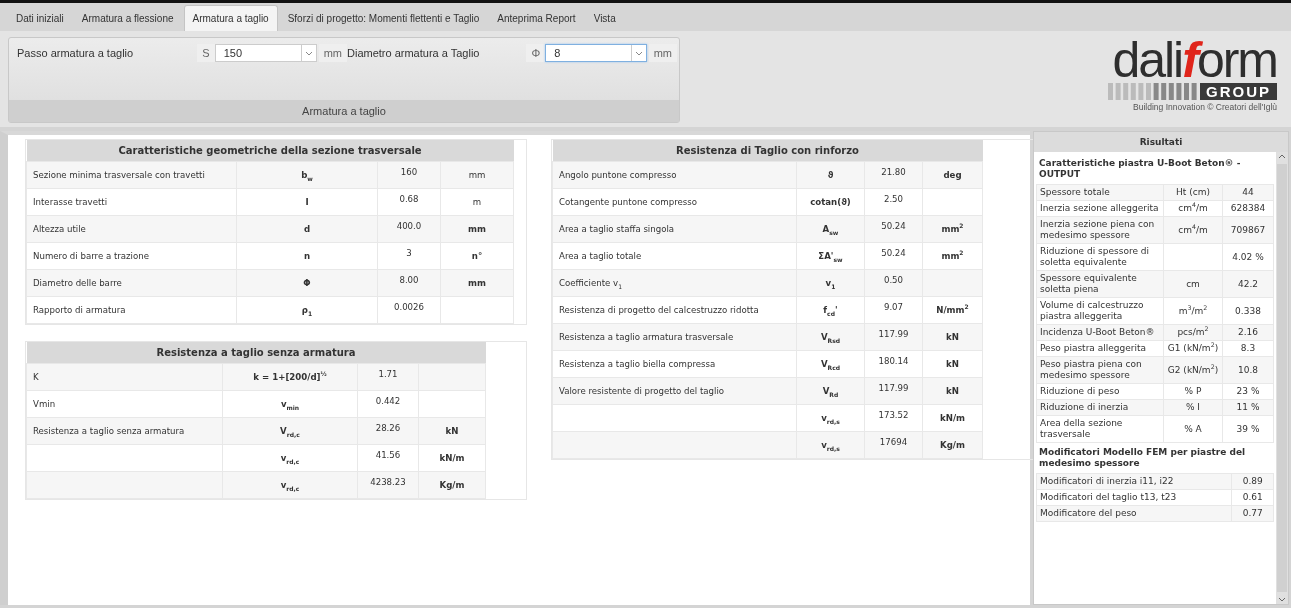 The width and height of the screenshot is (1291, 608). I want to click on symbol-cell: n, so click(307, 256).